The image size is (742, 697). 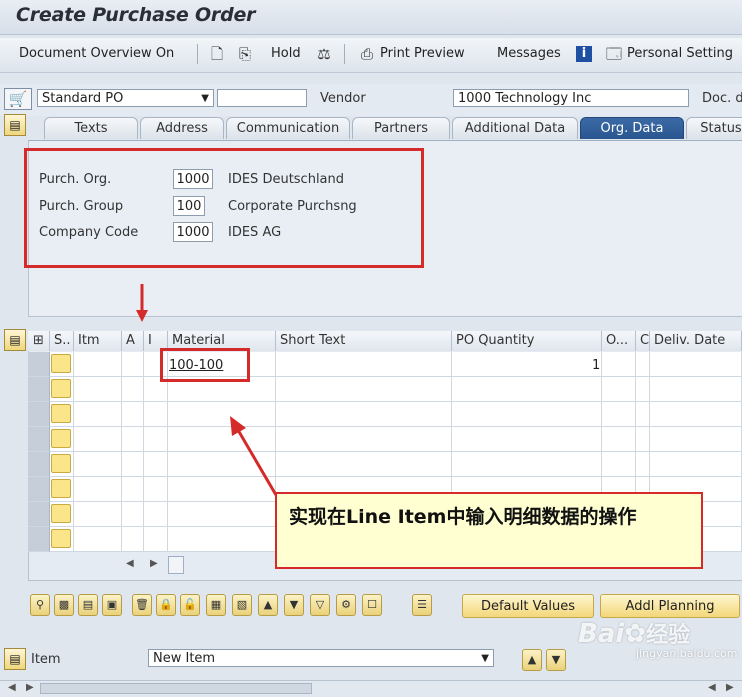 I want to click on column-header-c: C, so click(x=643, y=341).